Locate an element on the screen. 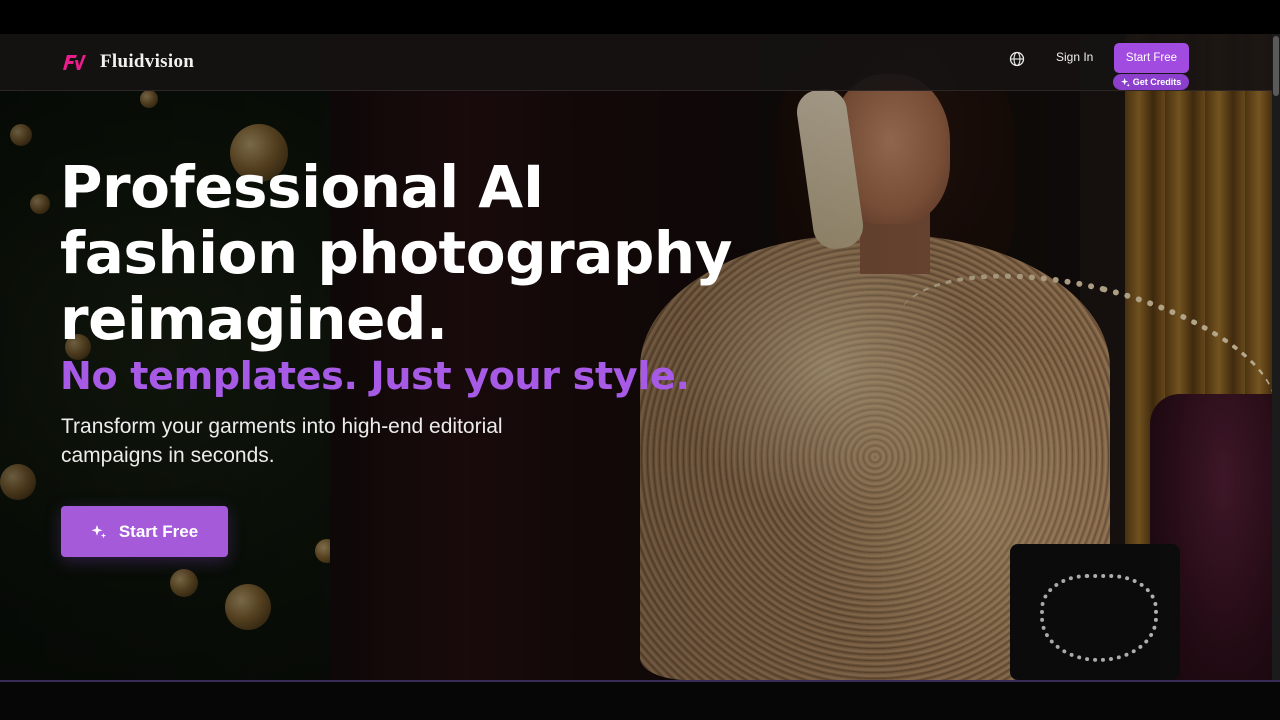 The width and height of the screenshot is (1280, 720). get-credits-badge: Get Credits is located at coordinates (1151, 82).